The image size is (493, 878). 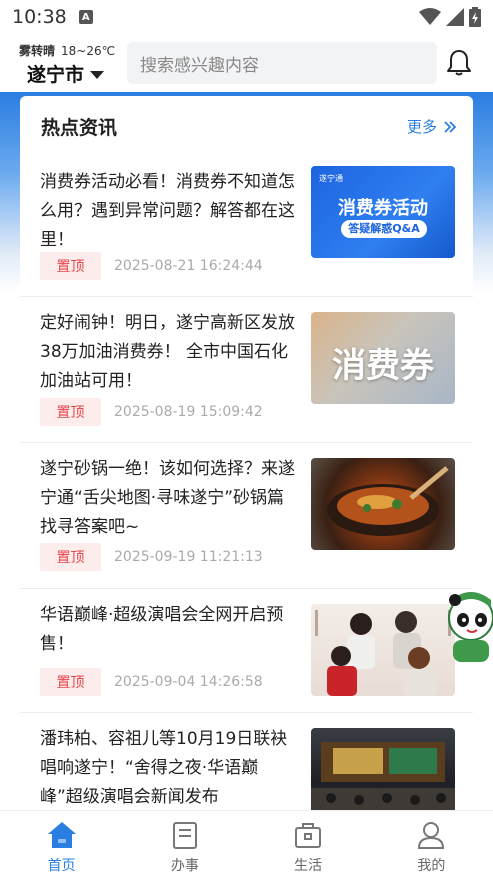 What do you see at coordinates (421, 127) in the screenshot?
I see `more-label: 更多` at bounding box center [421, 127].